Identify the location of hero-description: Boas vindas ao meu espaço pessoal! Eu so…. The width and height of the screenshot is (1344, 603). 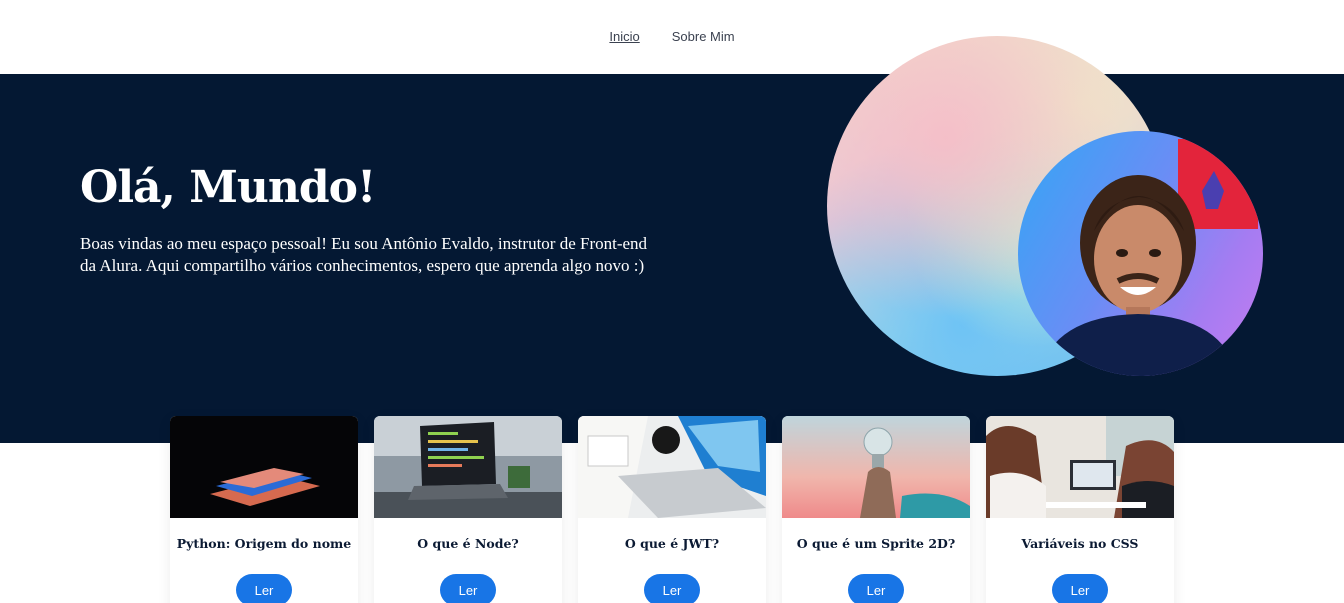
(364, 254).